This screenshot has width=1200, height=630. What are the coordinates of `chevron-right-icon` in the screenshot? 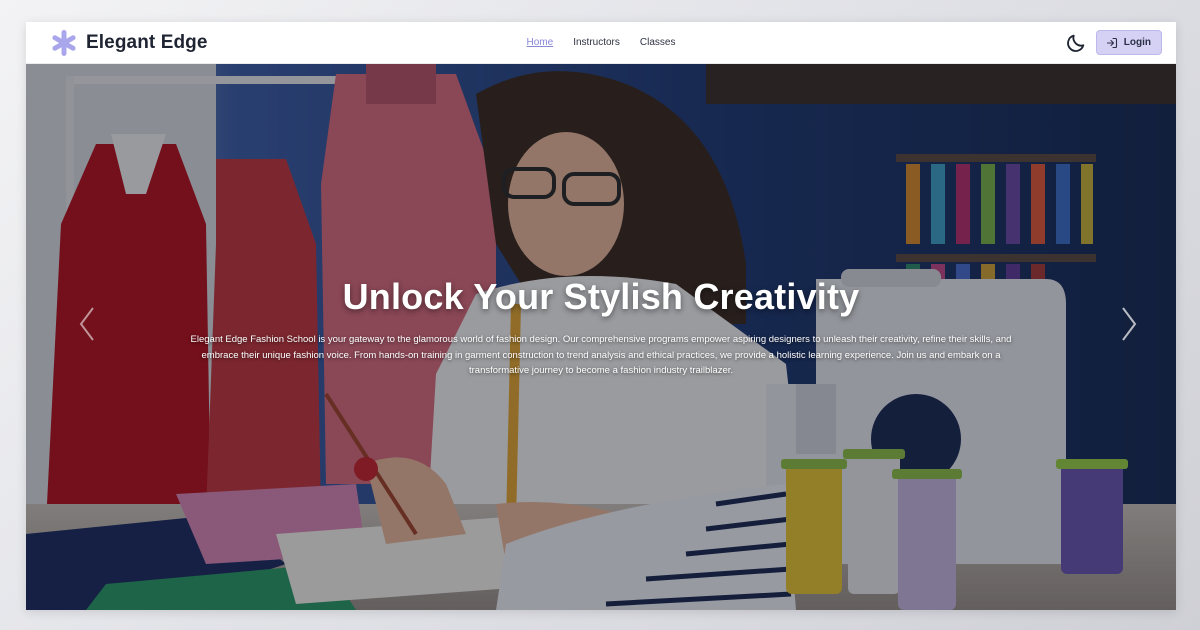 It's located at (1129, 324).